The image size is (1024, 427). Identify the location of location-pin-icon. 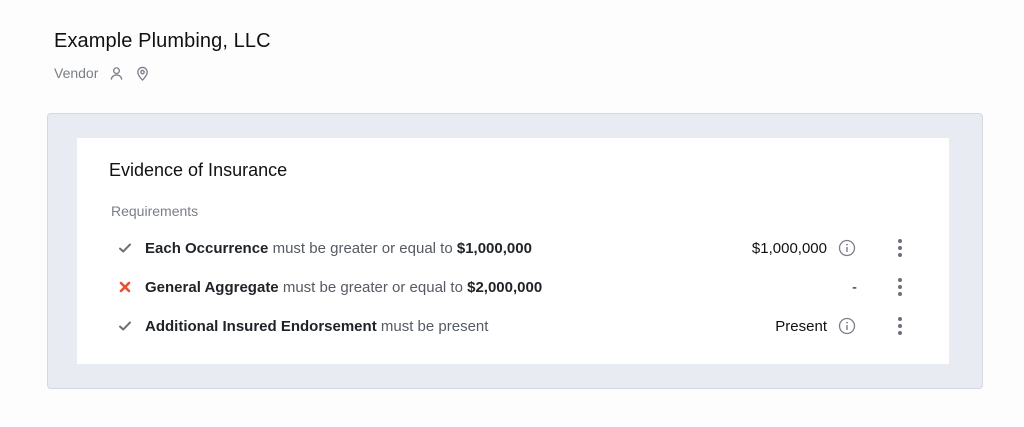
(142, 73).